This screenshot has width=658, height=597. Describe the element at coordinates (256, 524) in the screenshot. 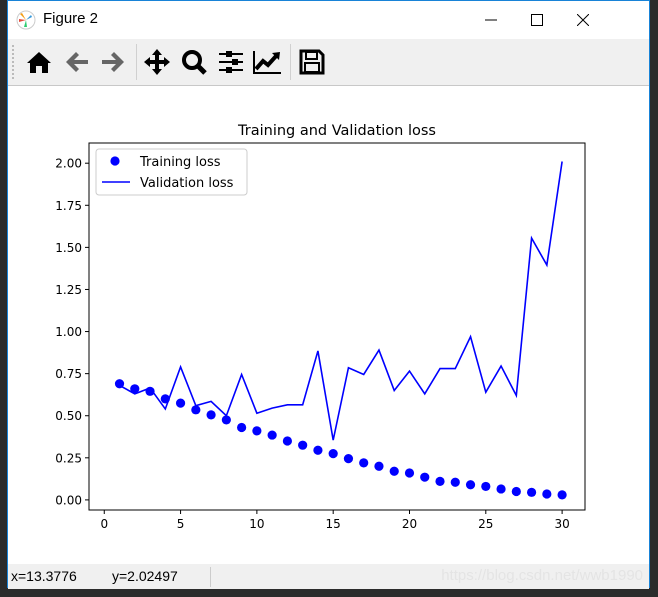

I see `x-tick-label: 10` at that location.